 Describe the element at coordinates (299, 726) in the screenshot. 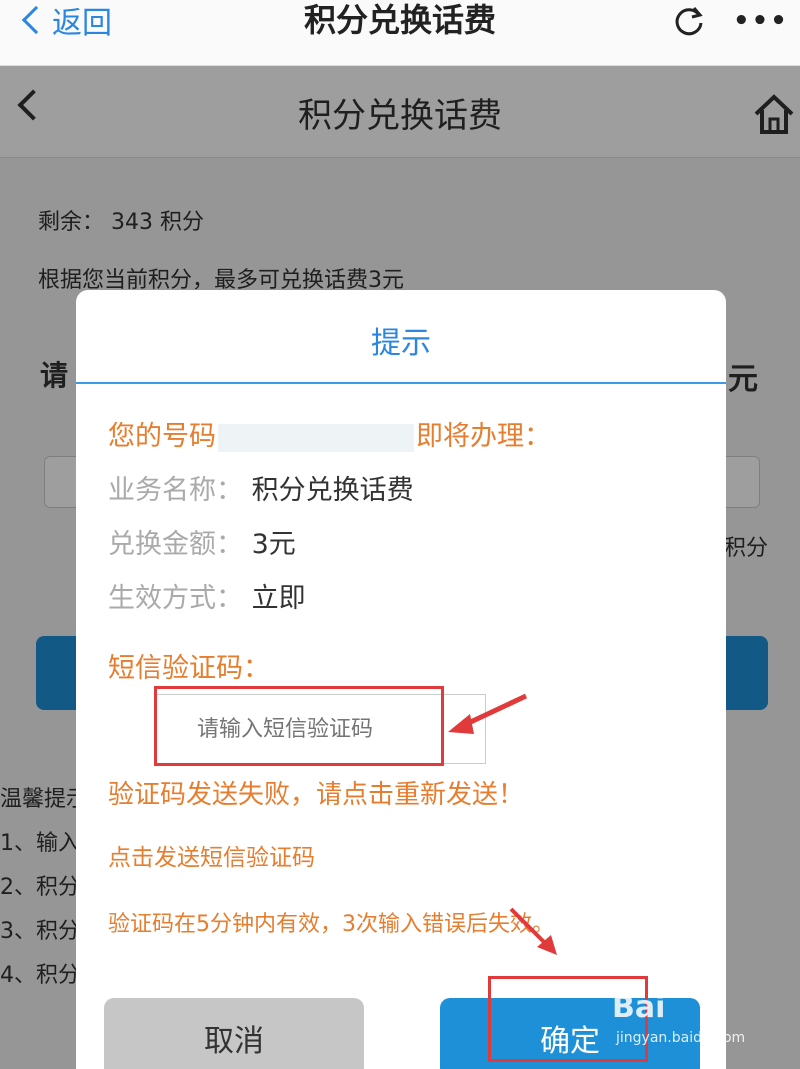

I see `annotation-box-input` at that location.